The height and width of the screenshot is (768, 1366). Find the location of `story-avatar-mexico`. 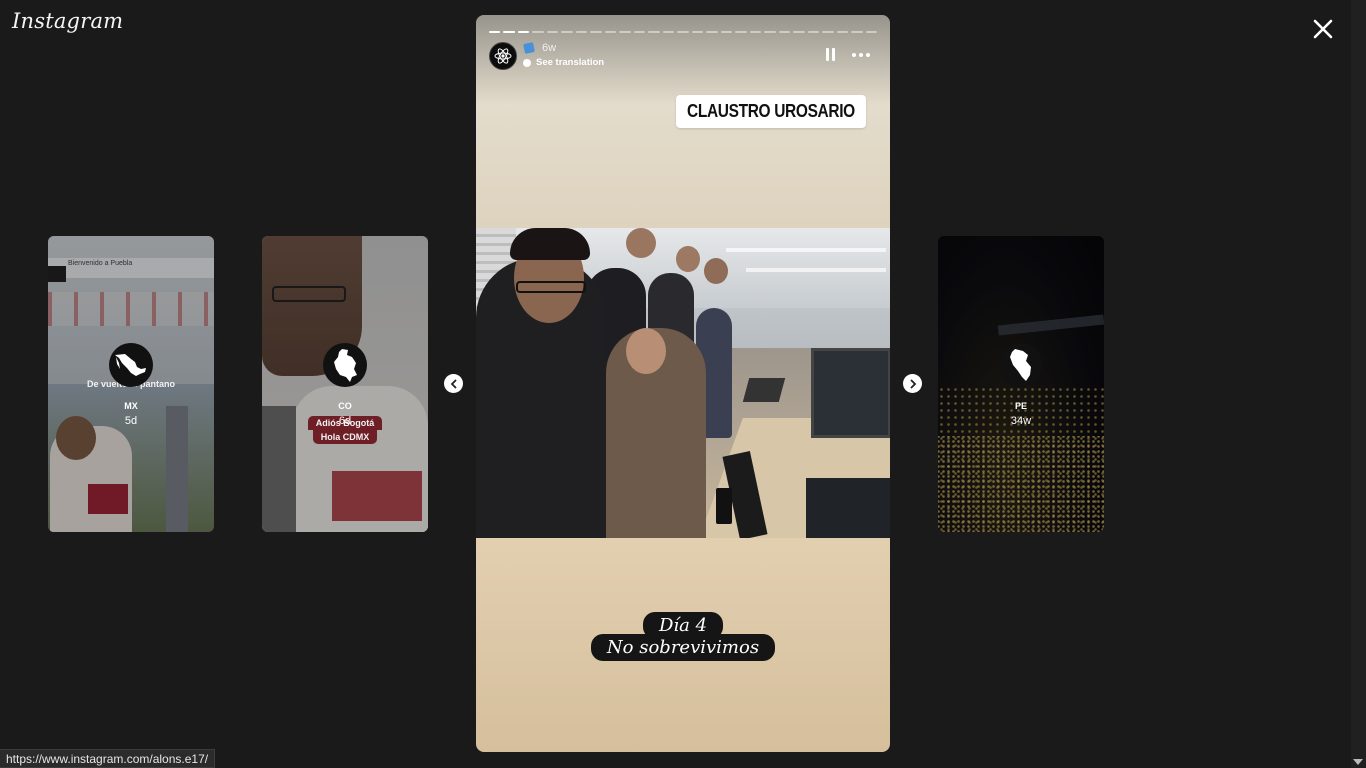

story-avatar-mexico is located at coordinates (131, 365).